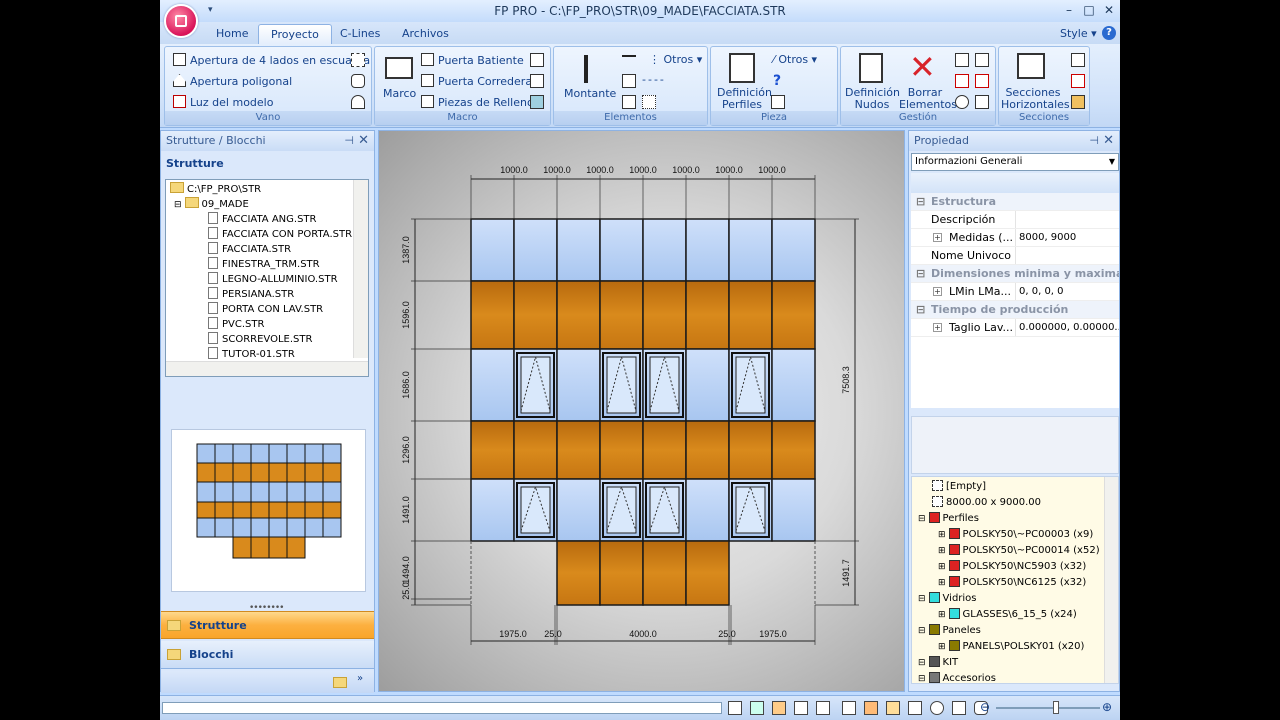  I want to click on component-tree-item: ⊞ GLASSES\6_15_5 (x24), so click(1007, 615).